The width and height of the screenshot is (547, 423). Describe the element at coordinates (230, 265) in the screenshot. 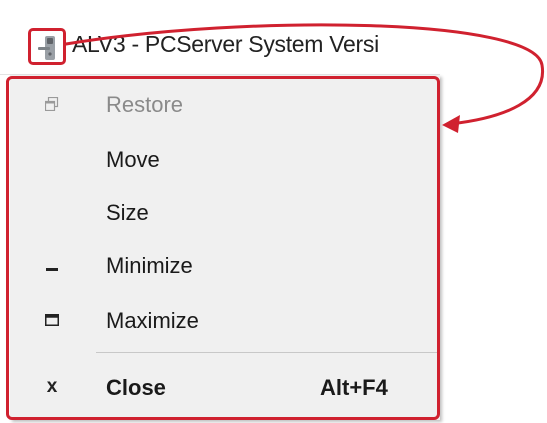

I see `menu-item-minimize: Minimize` at that location.